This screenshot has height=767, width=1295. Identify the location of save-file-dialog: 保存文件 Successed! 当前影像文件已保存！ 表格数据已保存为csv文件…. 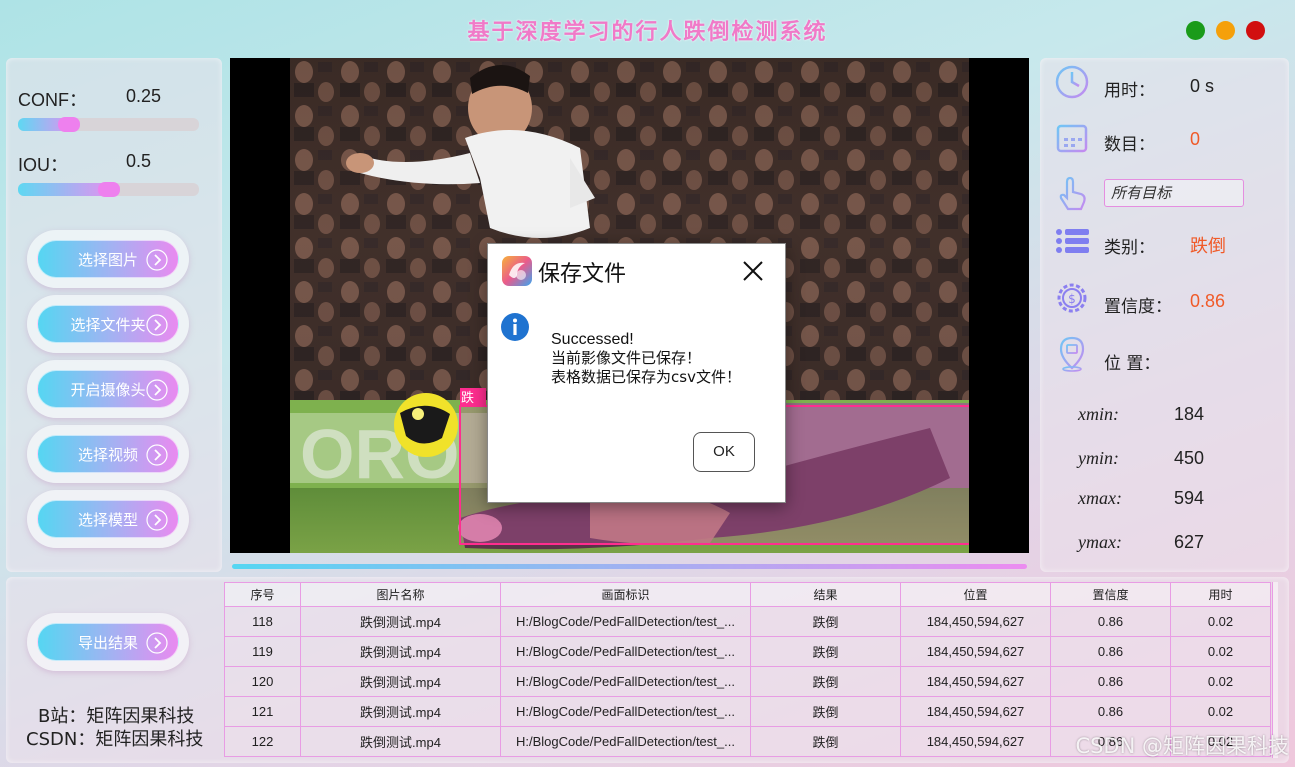
(636, 373).